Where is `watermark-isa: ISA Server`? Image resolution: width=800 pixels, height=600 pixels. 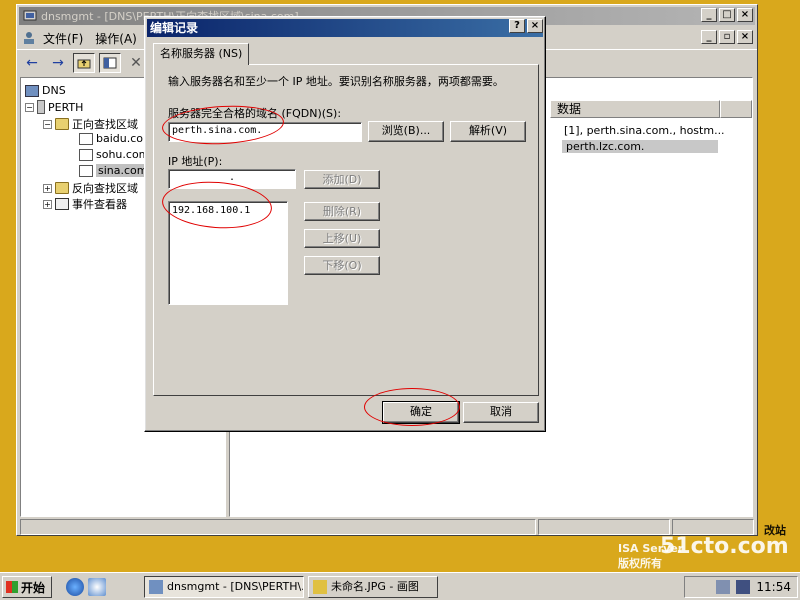 watermark-isa: ISA Server is located at coordinates (651, 548).